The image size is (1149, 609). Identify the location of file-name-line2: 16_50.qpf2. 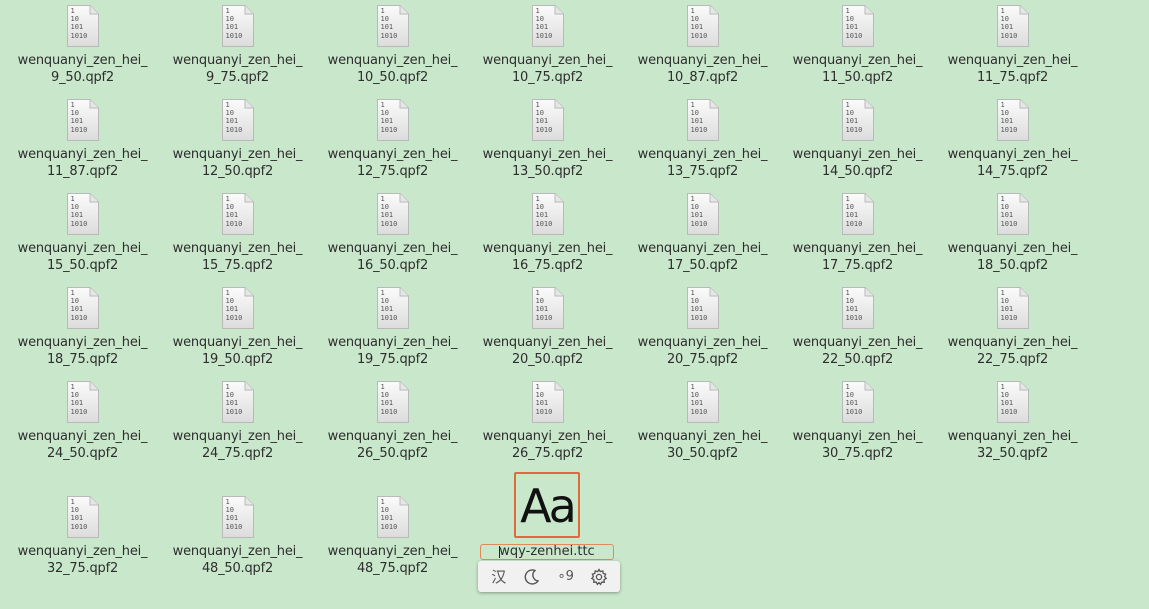
(392, 265).